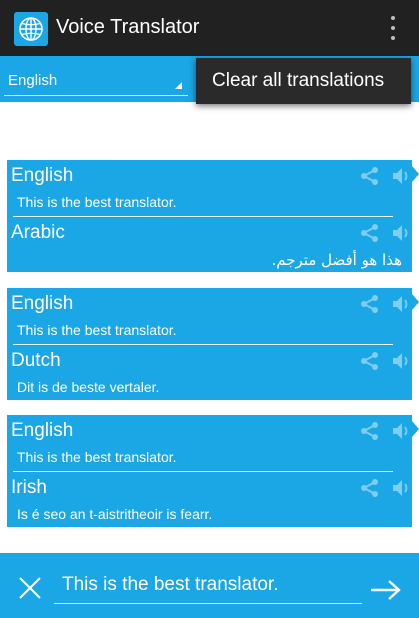 The height and width of the screenshot is (618, 419). Describe the element at coordinates (31, 29) in the screenshot. I see `globe-icon` at that location.